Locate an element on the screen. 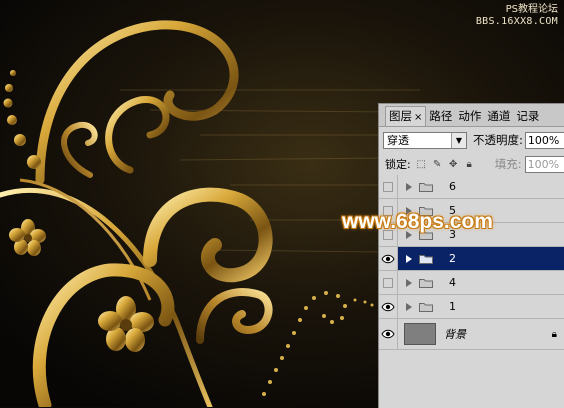 This screenshot has width=564, height=408. layer-thumbnail is located at coordinates (420, 334).